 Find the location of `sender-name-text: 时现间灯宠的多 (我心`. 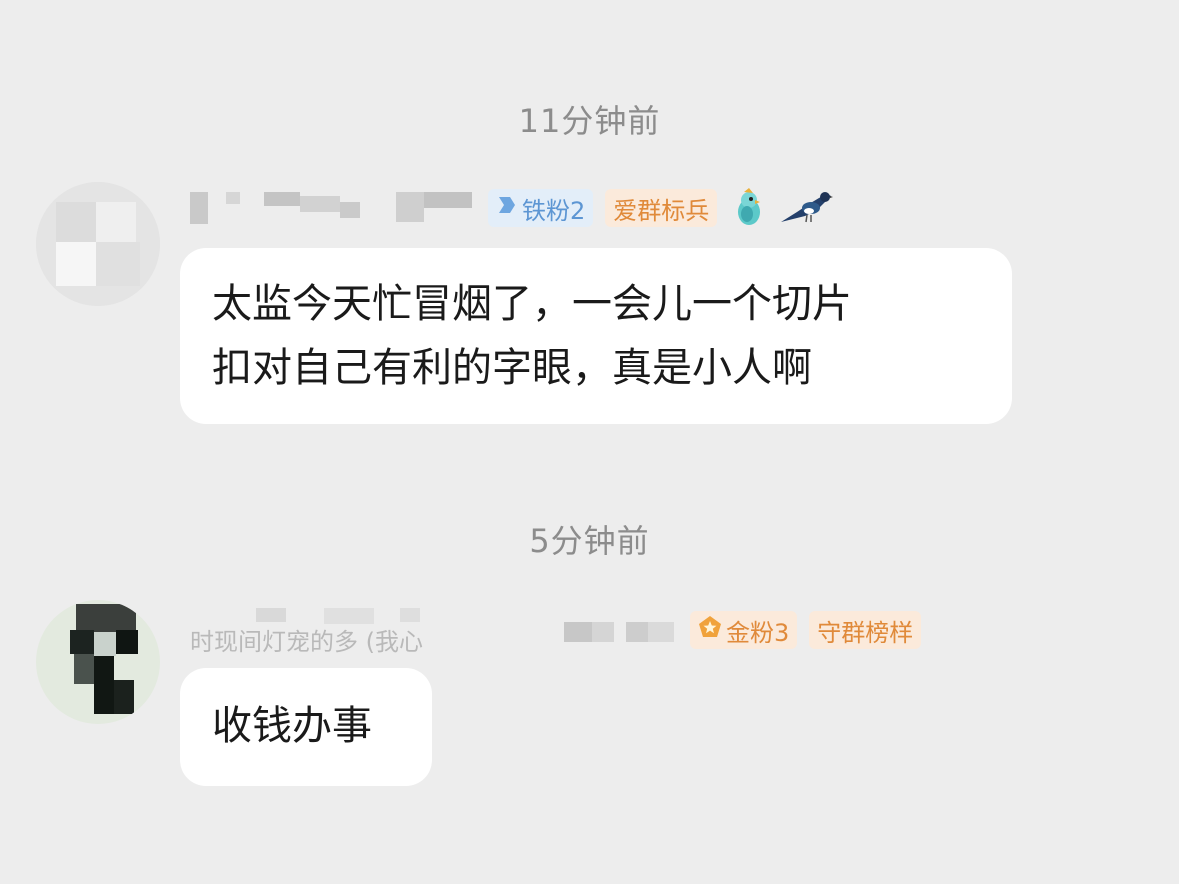

sender-name-text: 时现间灯宠的多 (我心 is located at coordinates (306, 642).